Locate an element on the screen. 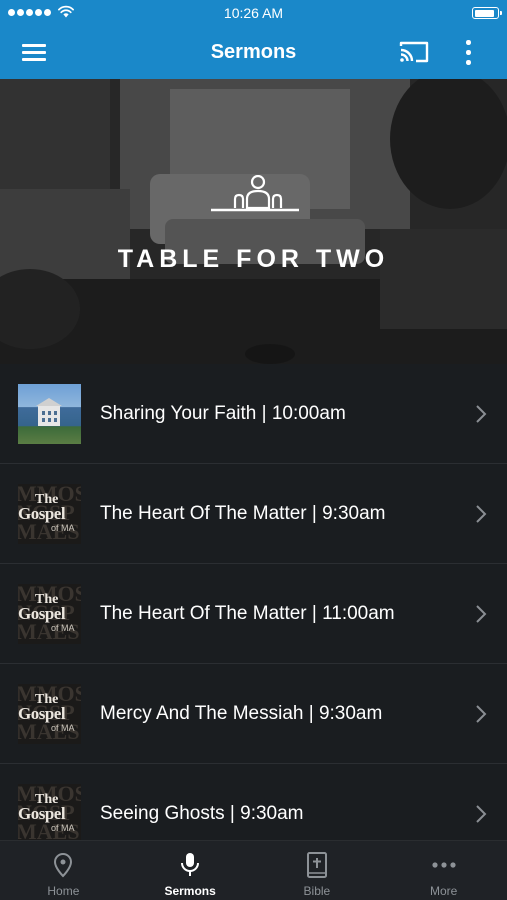  status-time: 10:26 AM is located at coordinates (253, 13).